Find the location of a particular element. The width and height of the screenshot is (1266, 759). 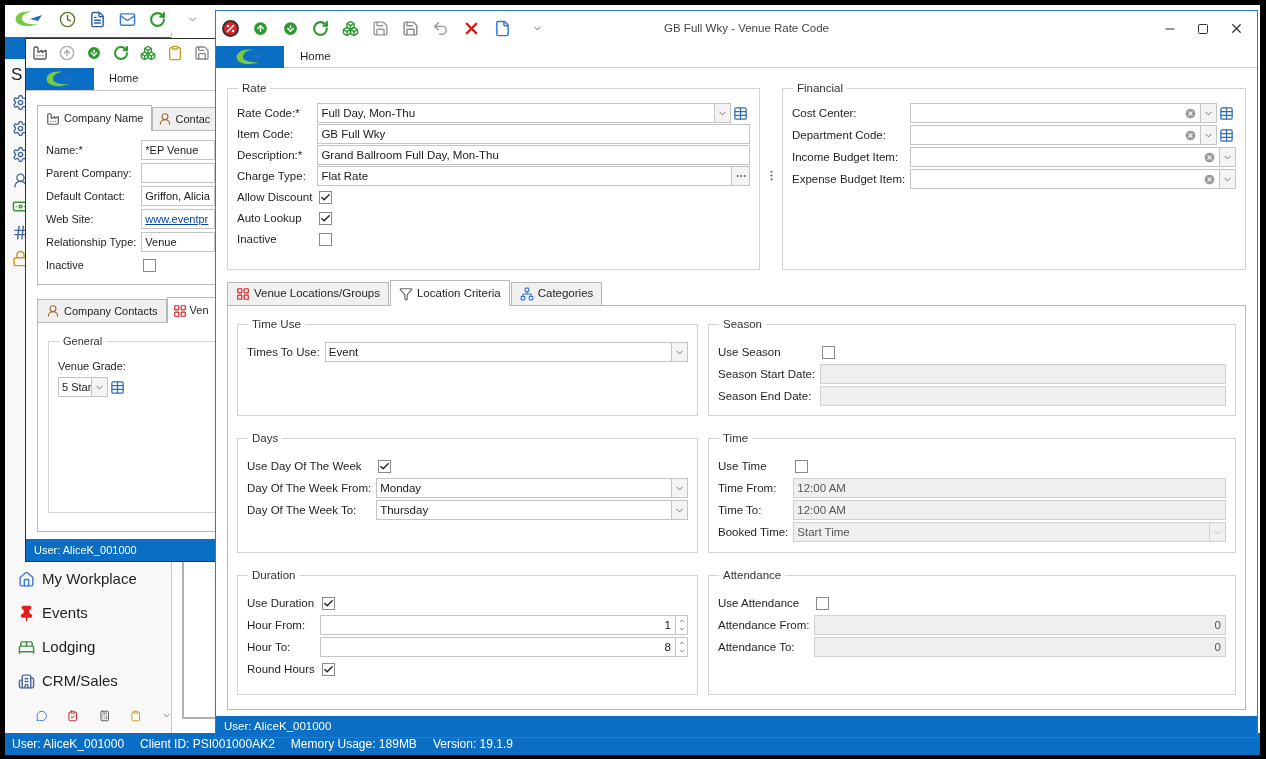

document-icon is located at coordinates (97, 19).